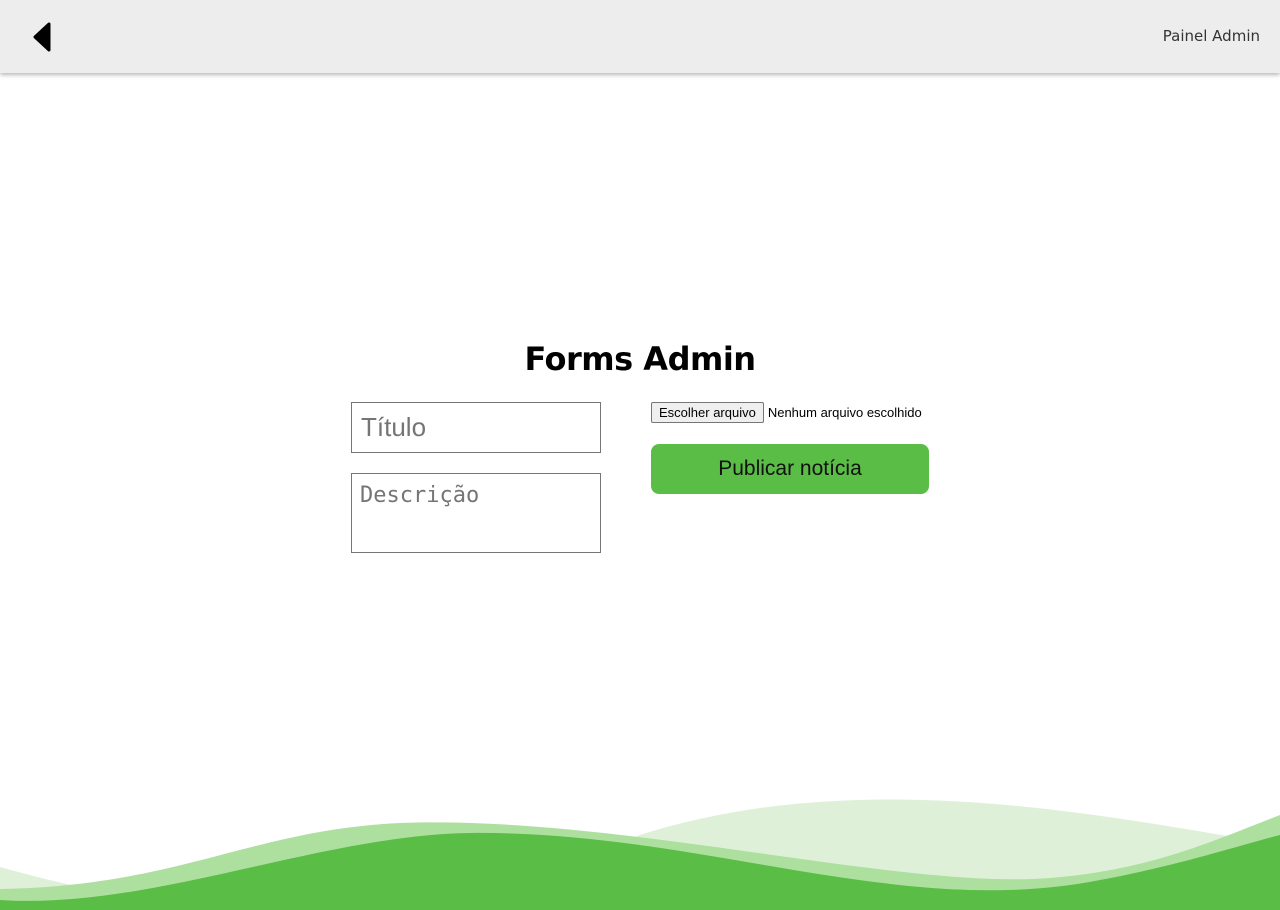 Image resolution: width=1280 pixels, height=910 pixels. What do you see at coordinates (640, 359) in the screenshot?
I see `form-heading: Forms Admin` at bounding box center [640, 359].